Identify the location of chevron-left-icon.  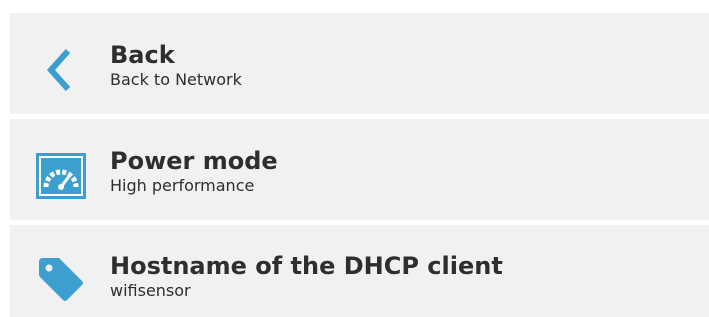
(61, 70).